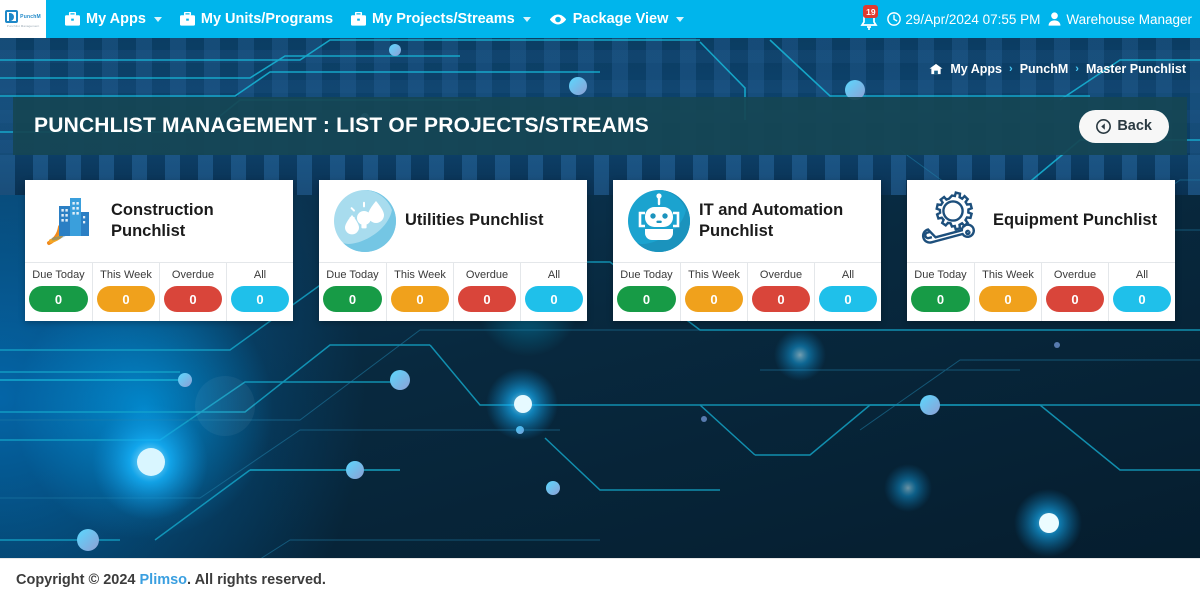 Image resolution: width=1200 pixels, height=600 pixels. What do you see at coordinates (973, 19) in the screenshot?
I see `datetime-text: 29/Apr/2024 07:55 PM` at bounding box center [973, 19].